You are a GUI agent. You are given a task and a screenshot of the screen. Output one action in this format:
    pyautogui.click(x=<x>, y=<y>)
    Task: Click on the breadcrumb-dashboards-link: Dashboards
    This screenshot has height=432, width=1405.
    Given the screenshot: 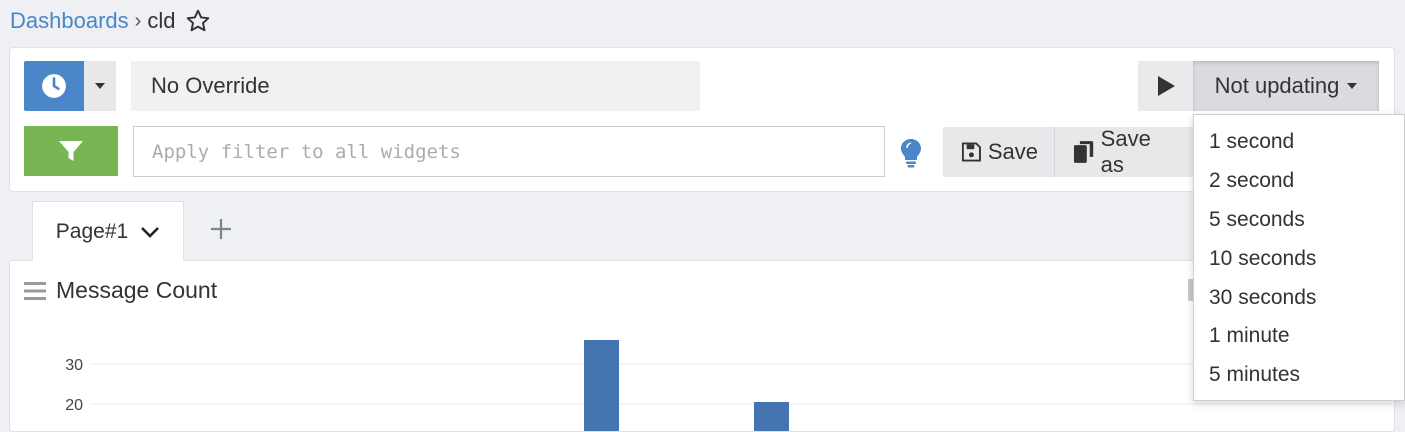 What is the action you would take?
    pyautogui.click(x=69, y=21)
    